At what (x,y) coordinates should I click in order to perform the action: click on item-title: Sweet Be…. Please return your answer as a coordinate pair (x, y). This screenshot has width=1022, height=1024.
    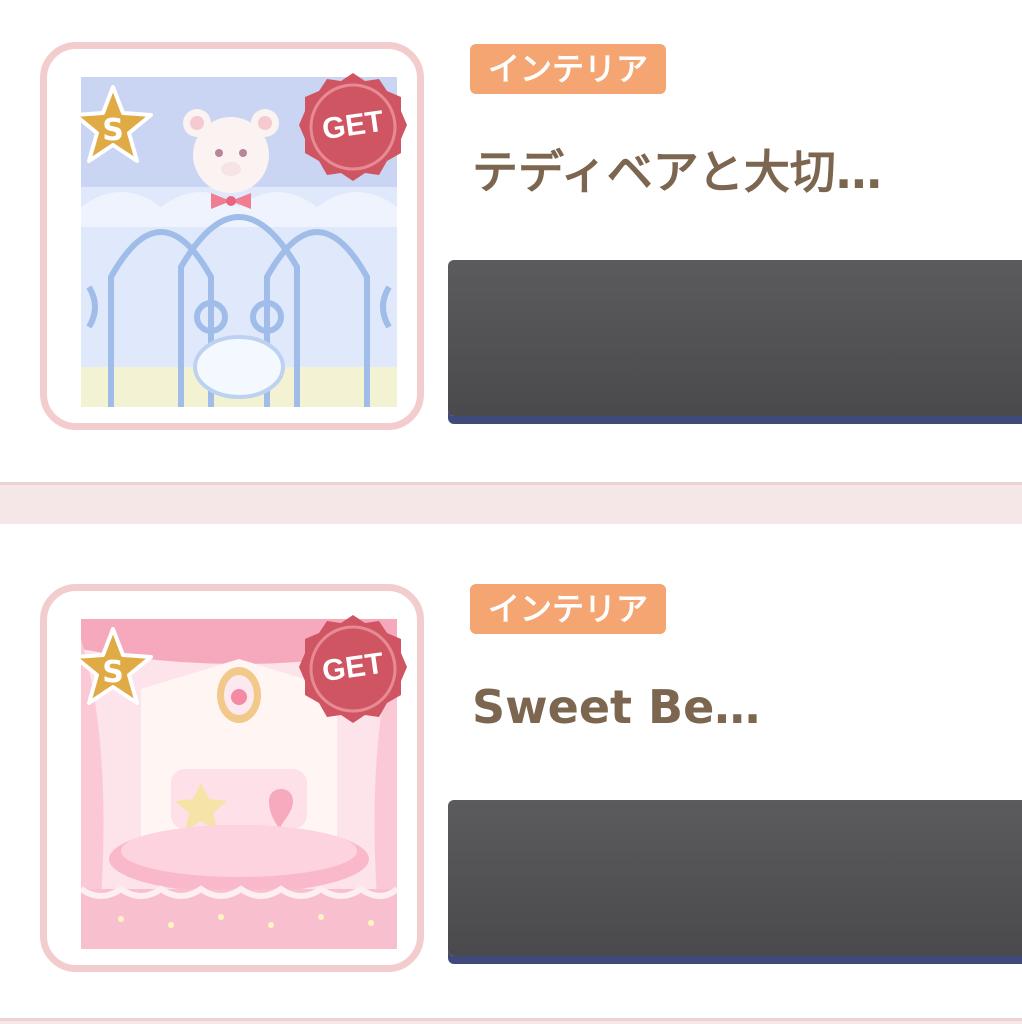
    Looking at the image, I should click on (616, 707).